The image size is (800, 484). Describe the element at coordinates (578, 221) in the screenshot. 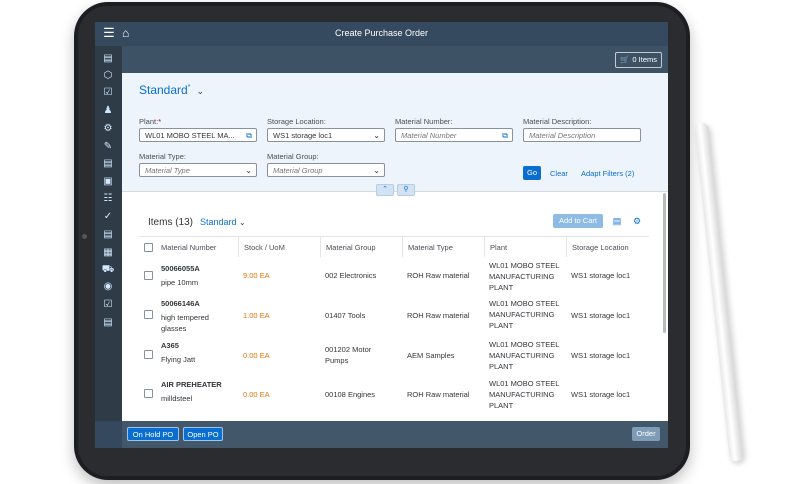

I see `add-to-cart-button: Add to Cart` at that location.